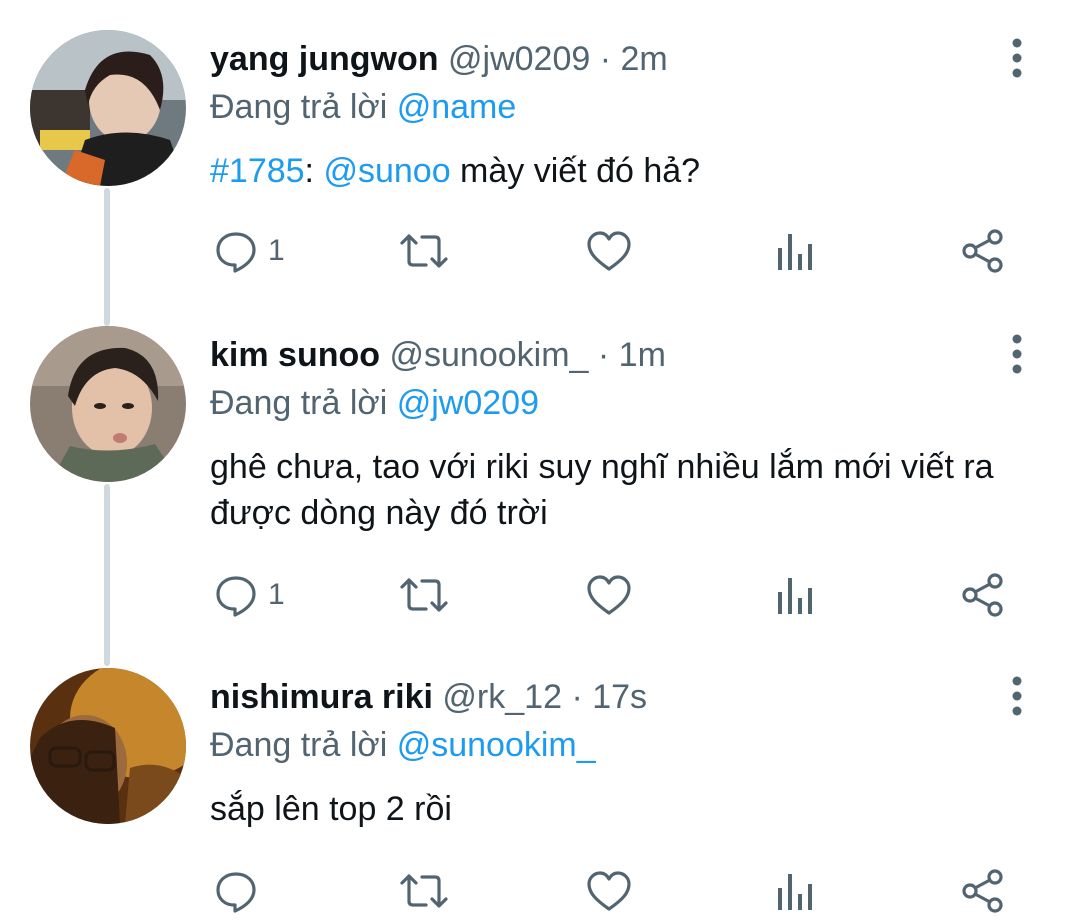 Image resolution: width=1080 pixels, height=923 pixels. Describe the element at coordinates (502, 697) in the screenshot. I see `handle: @rk_12` at that location.